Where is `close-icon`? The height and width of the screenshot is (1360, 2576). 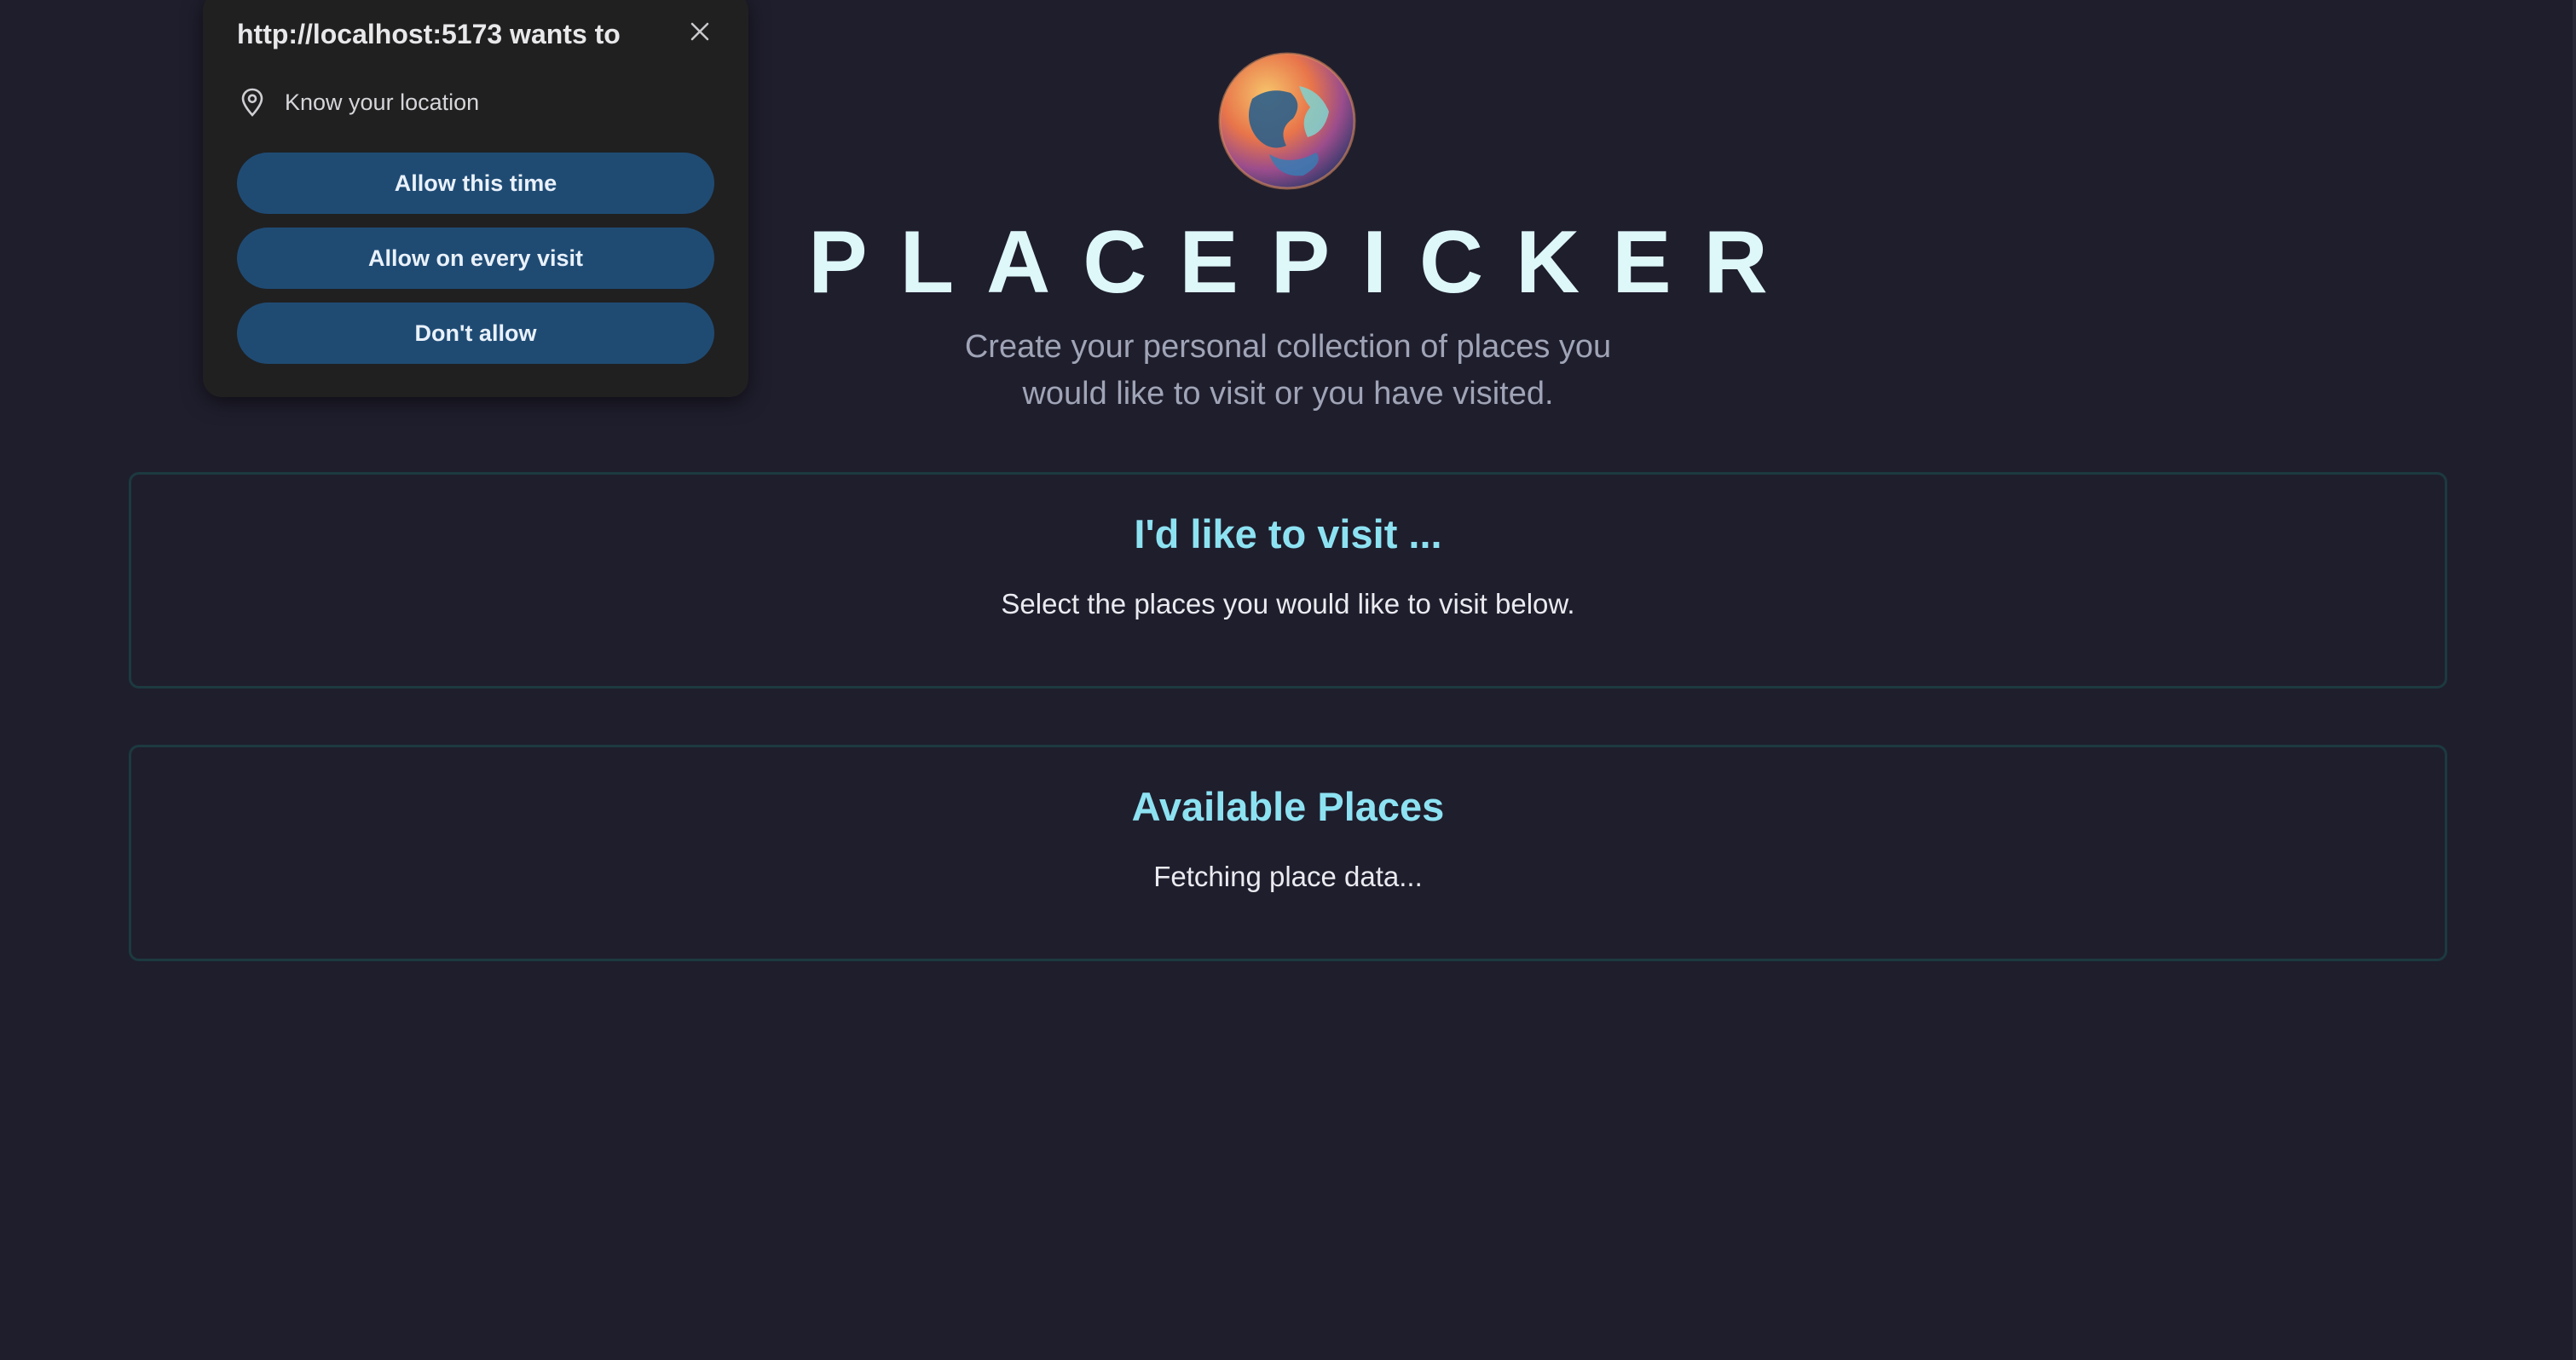
close-icon is located at coordinates (699, 31).